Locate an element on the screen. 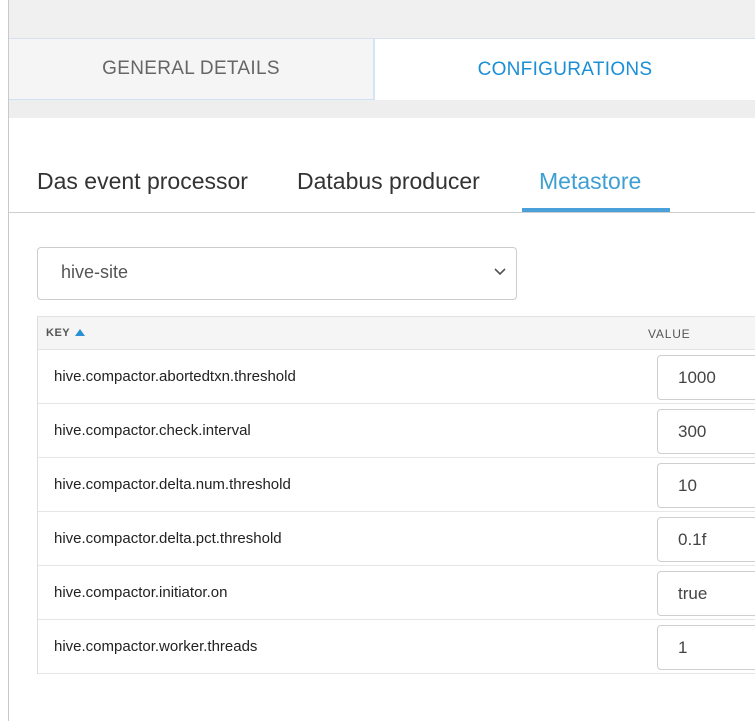 The width and height of the screenshot is (755, 721). value-column-header: VALUE is located at coordinates (669, 334).